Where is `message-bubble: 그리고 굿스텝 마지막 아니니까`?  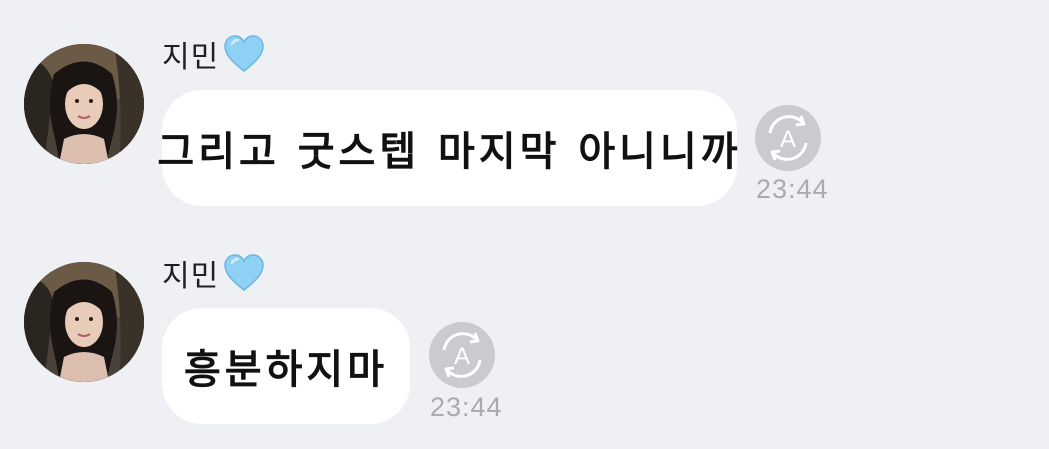 message-bubble: 그리고 굿스텝 마지막 아니니까 is located at coordinates (447, 148).